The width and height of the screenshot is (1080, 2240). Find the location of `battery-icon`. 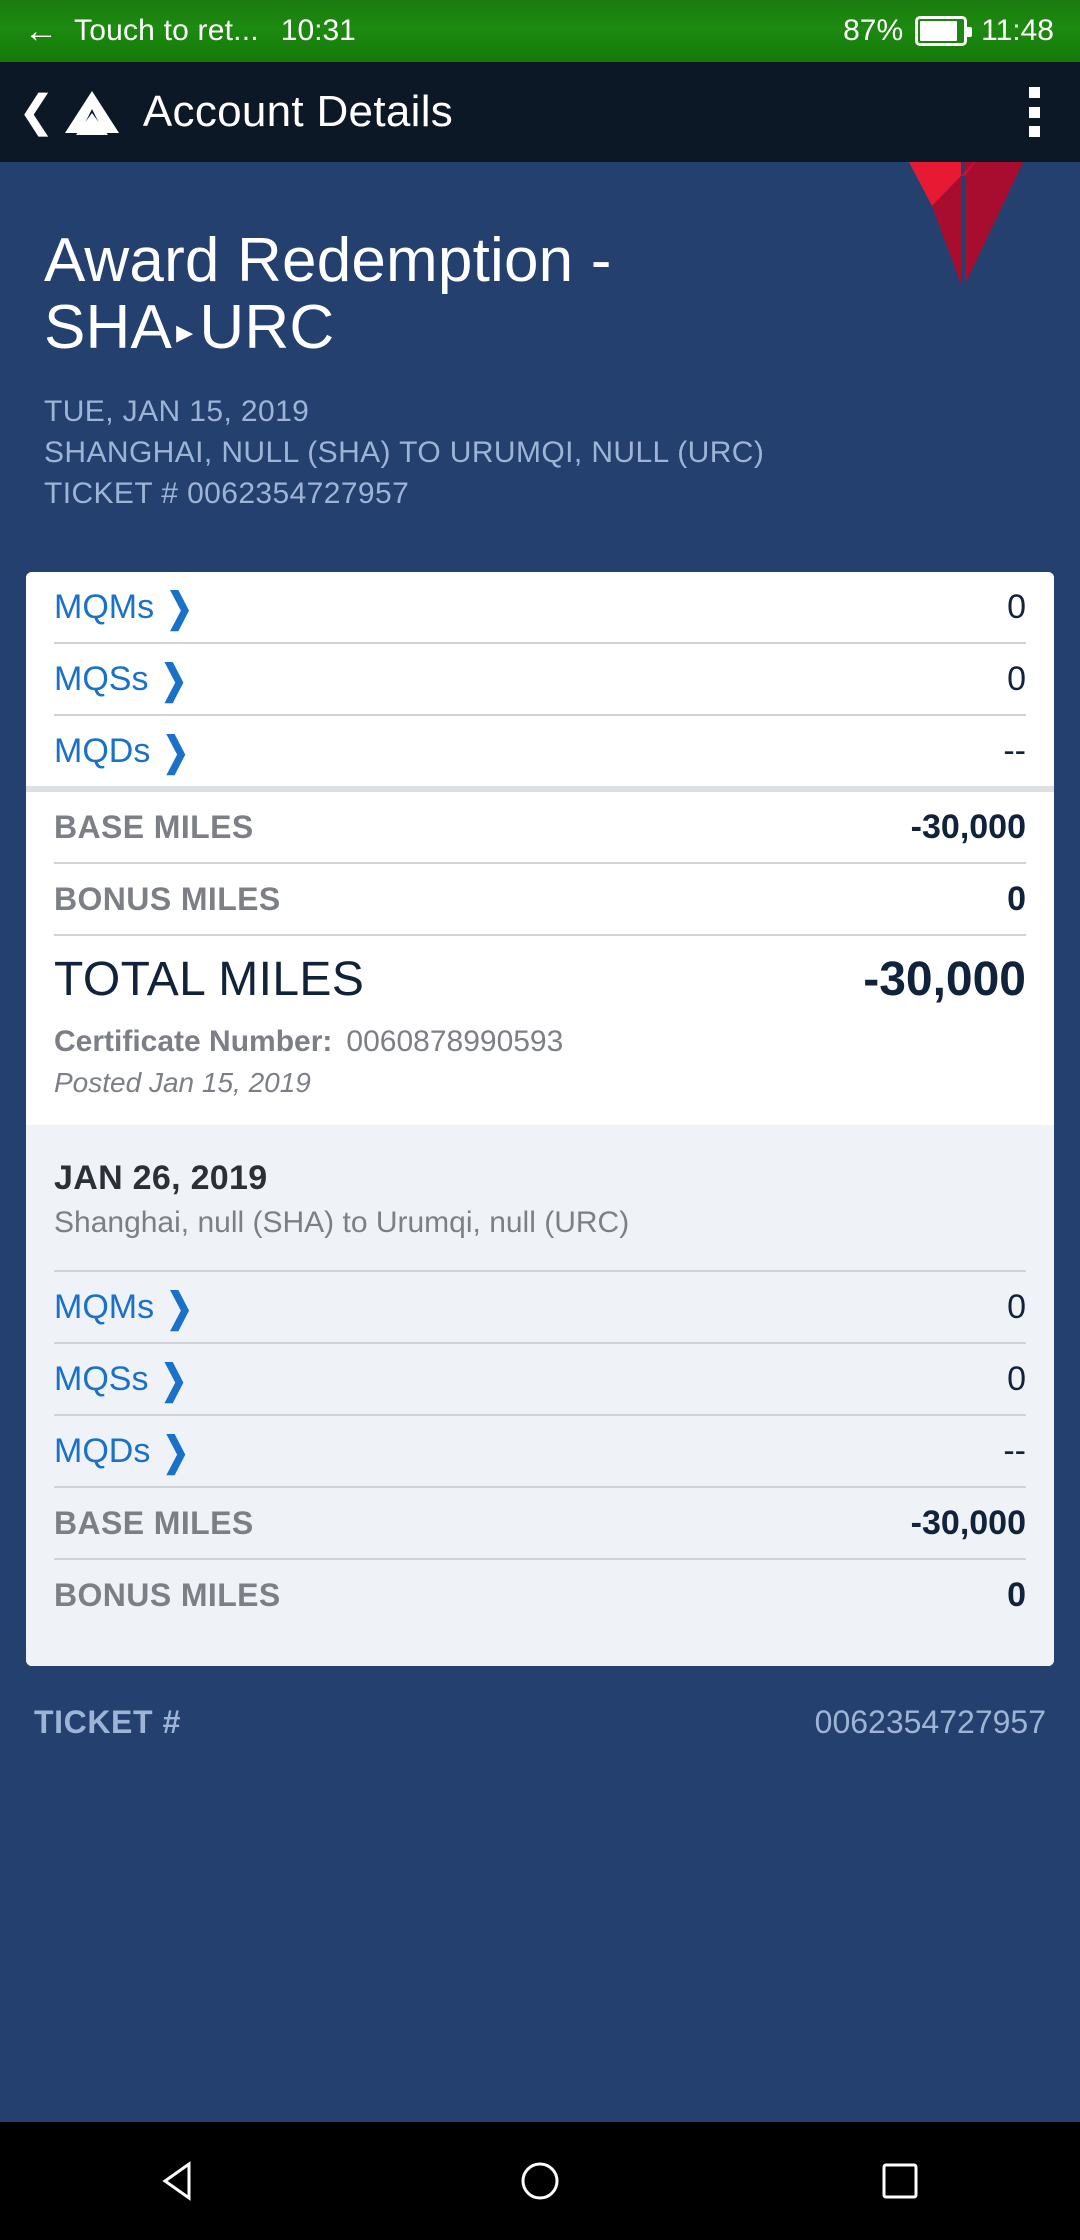

battery-icon is located at coordinates (944, 31).